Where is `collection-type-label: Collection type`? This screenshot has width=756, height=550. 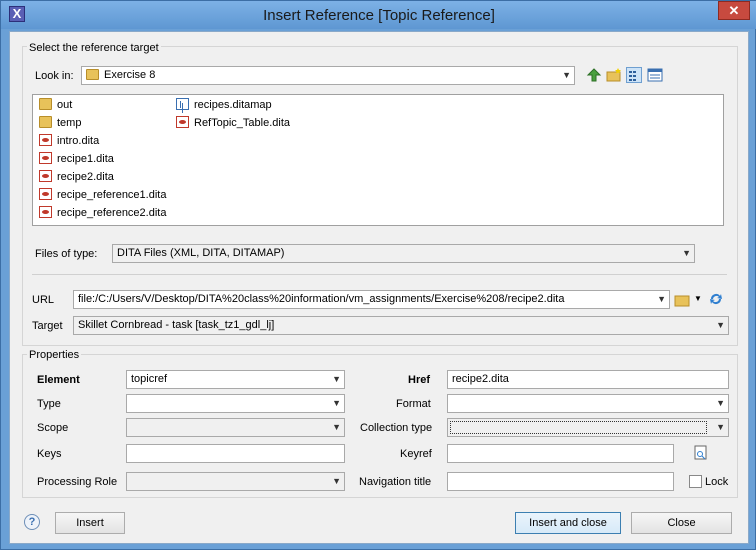
collection-type-label: Collection type is located at coordinates (396, 428).